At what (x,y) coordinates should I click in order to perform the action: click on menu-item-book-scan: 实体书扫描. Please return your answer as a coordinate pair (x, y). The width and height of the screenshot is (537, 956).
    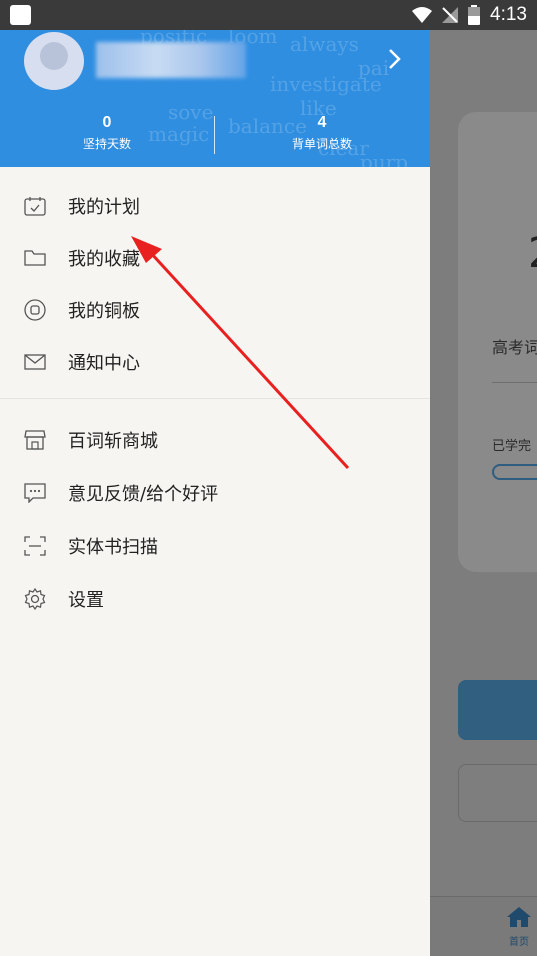
    Looking at the image, I should click on (215, 546).